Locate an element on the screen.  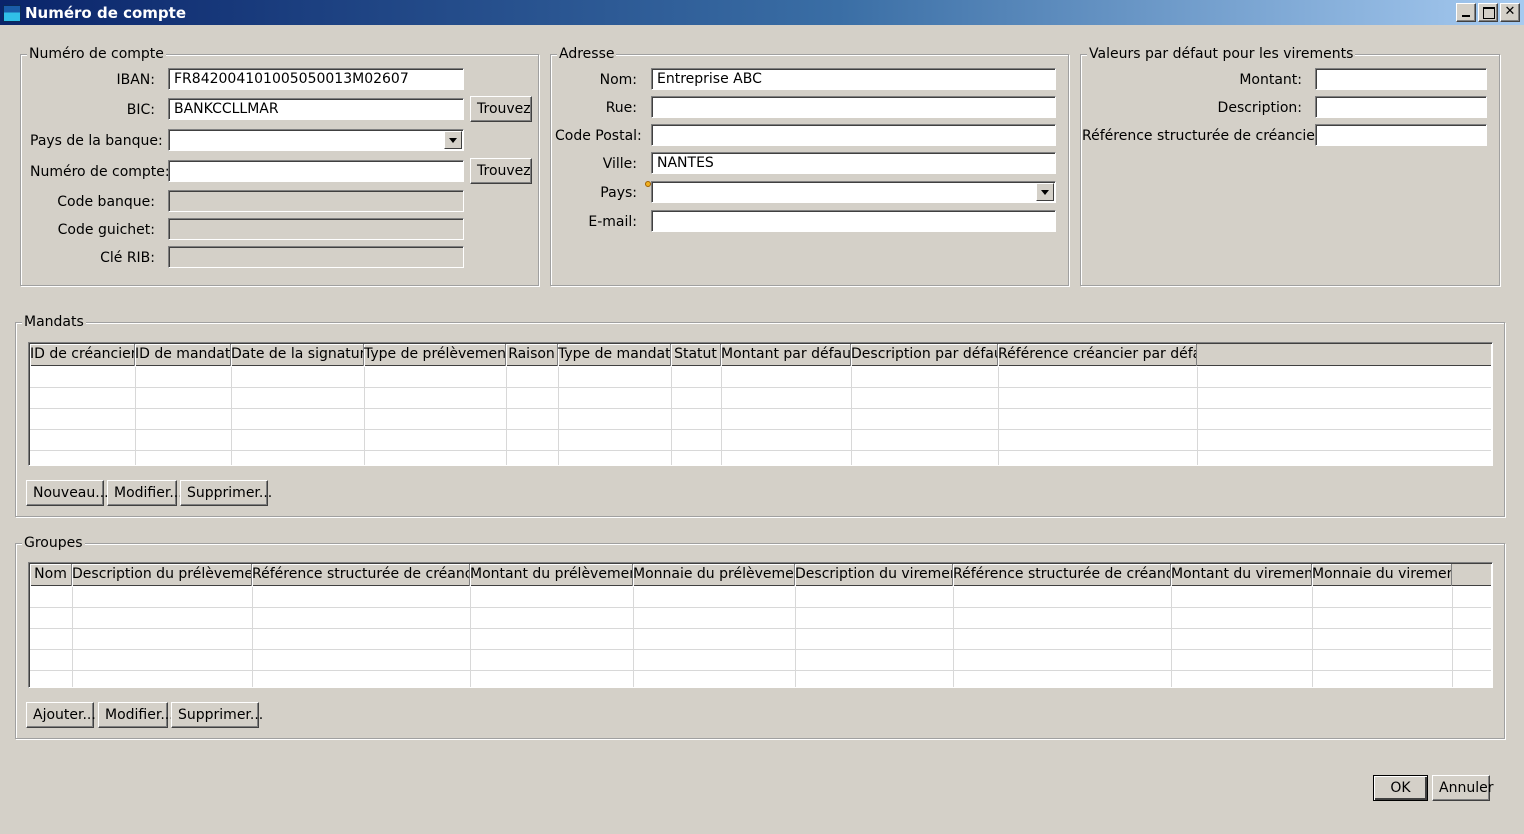
bank-code-input is located at coordinates (316, 201).